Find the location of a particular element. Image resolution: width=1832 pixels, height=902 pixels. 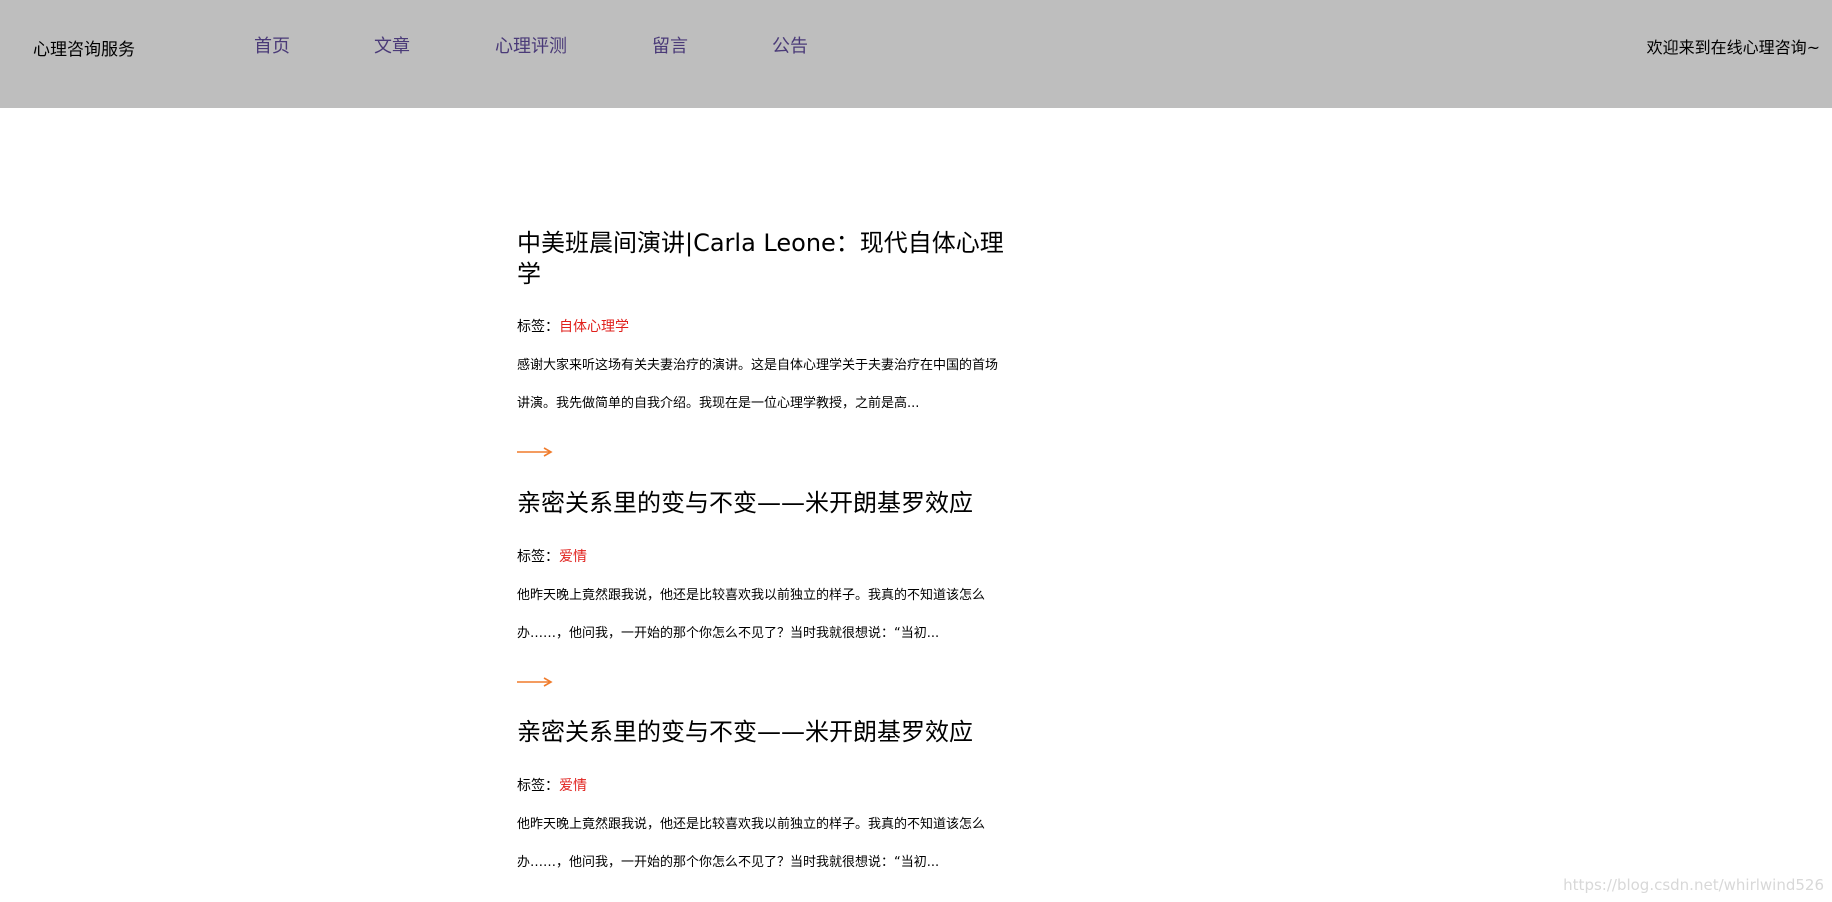

site-brand: 心理咨询服务 is located at coordinates (84, 50).